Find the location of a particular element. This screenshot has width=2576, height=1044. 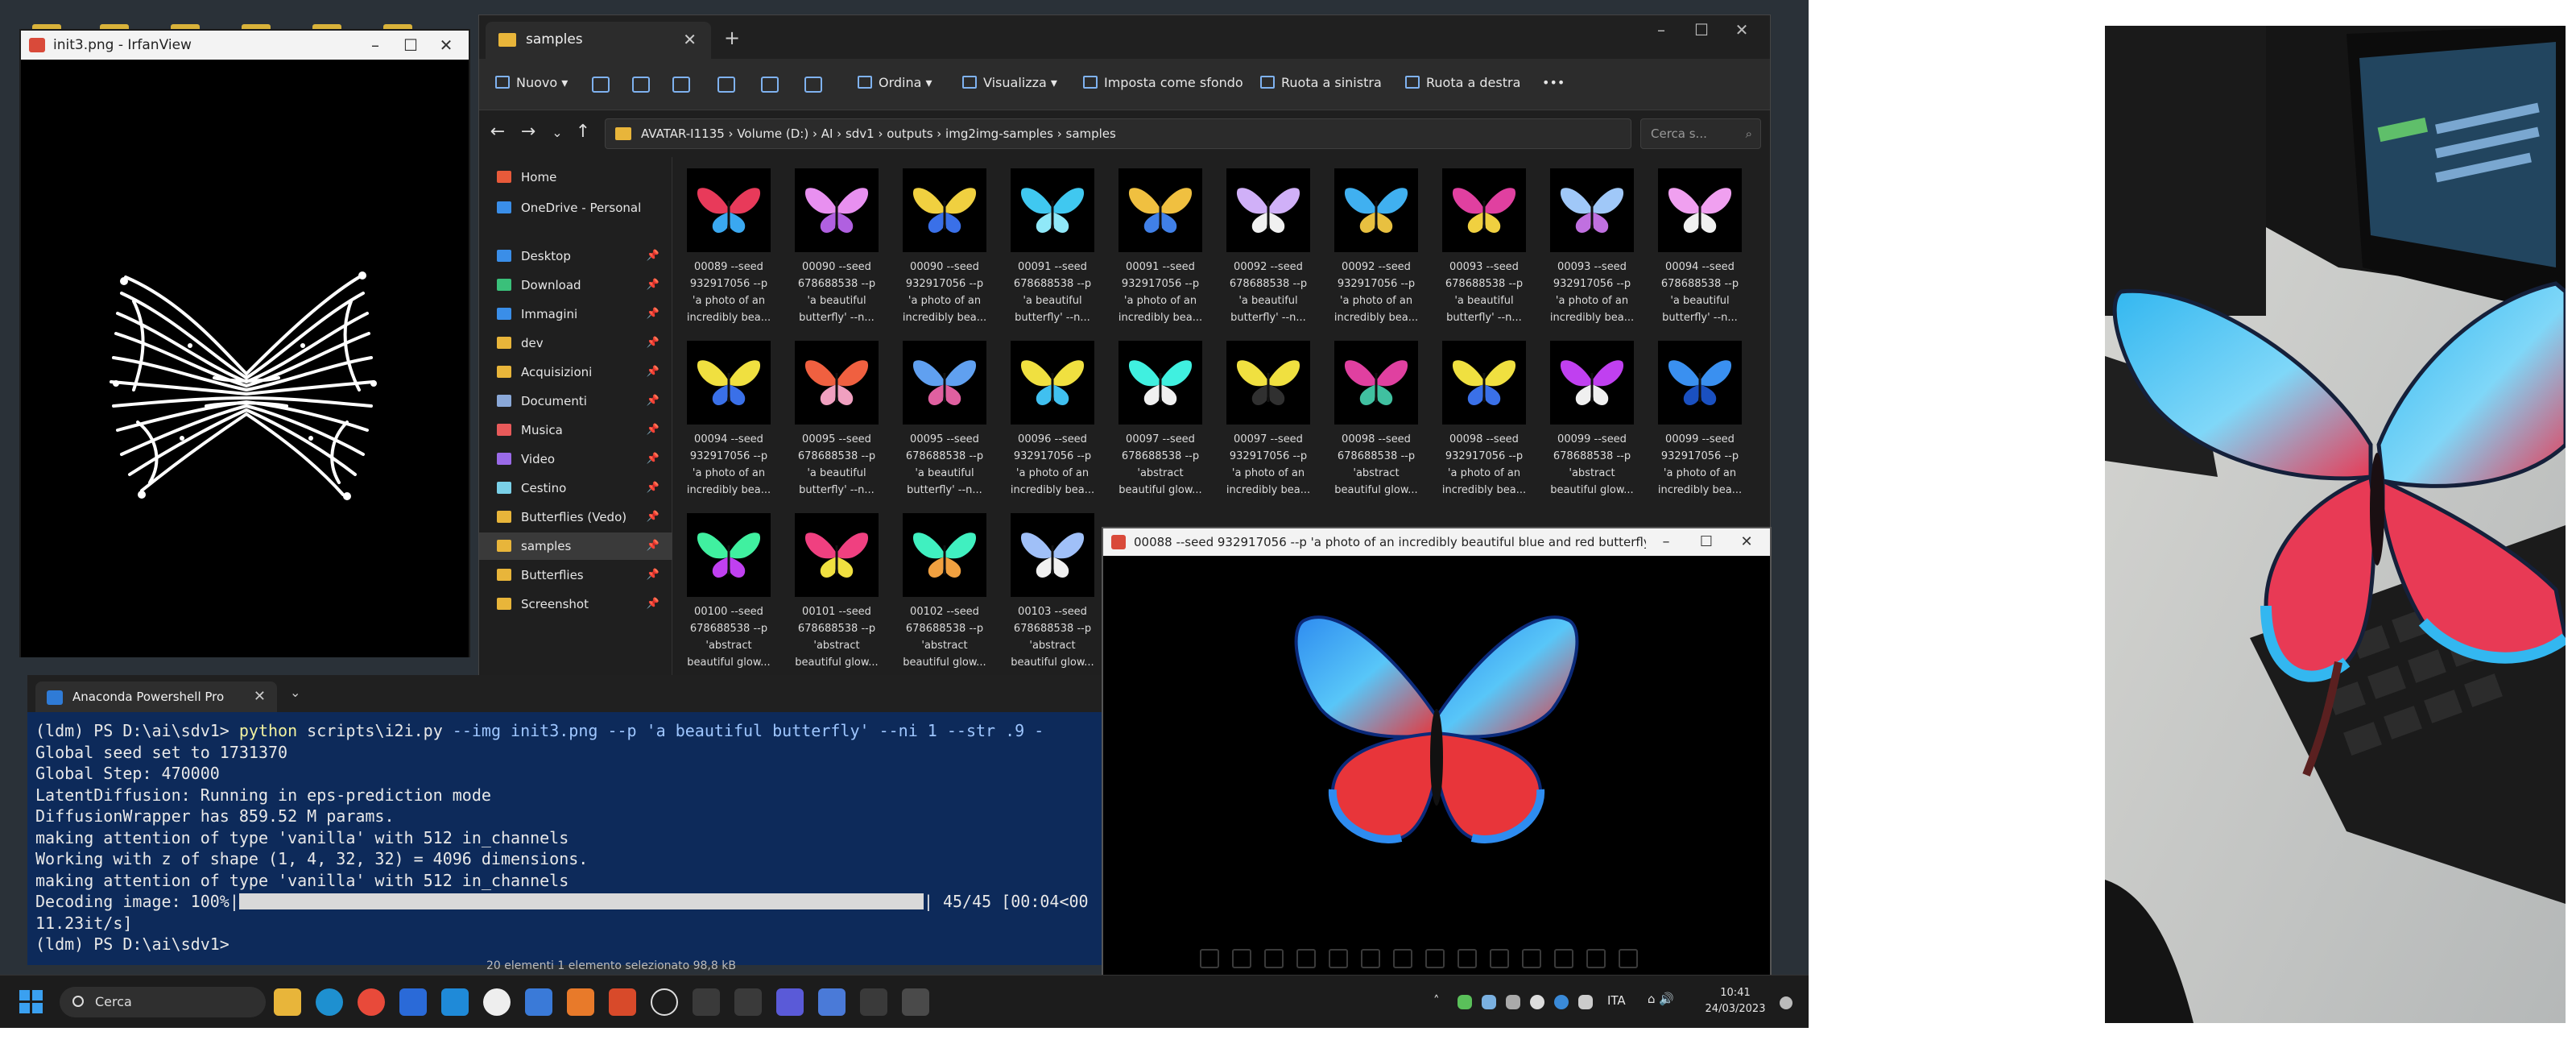

unreal-taskbar-icon is located at coordinates (664, 1002).